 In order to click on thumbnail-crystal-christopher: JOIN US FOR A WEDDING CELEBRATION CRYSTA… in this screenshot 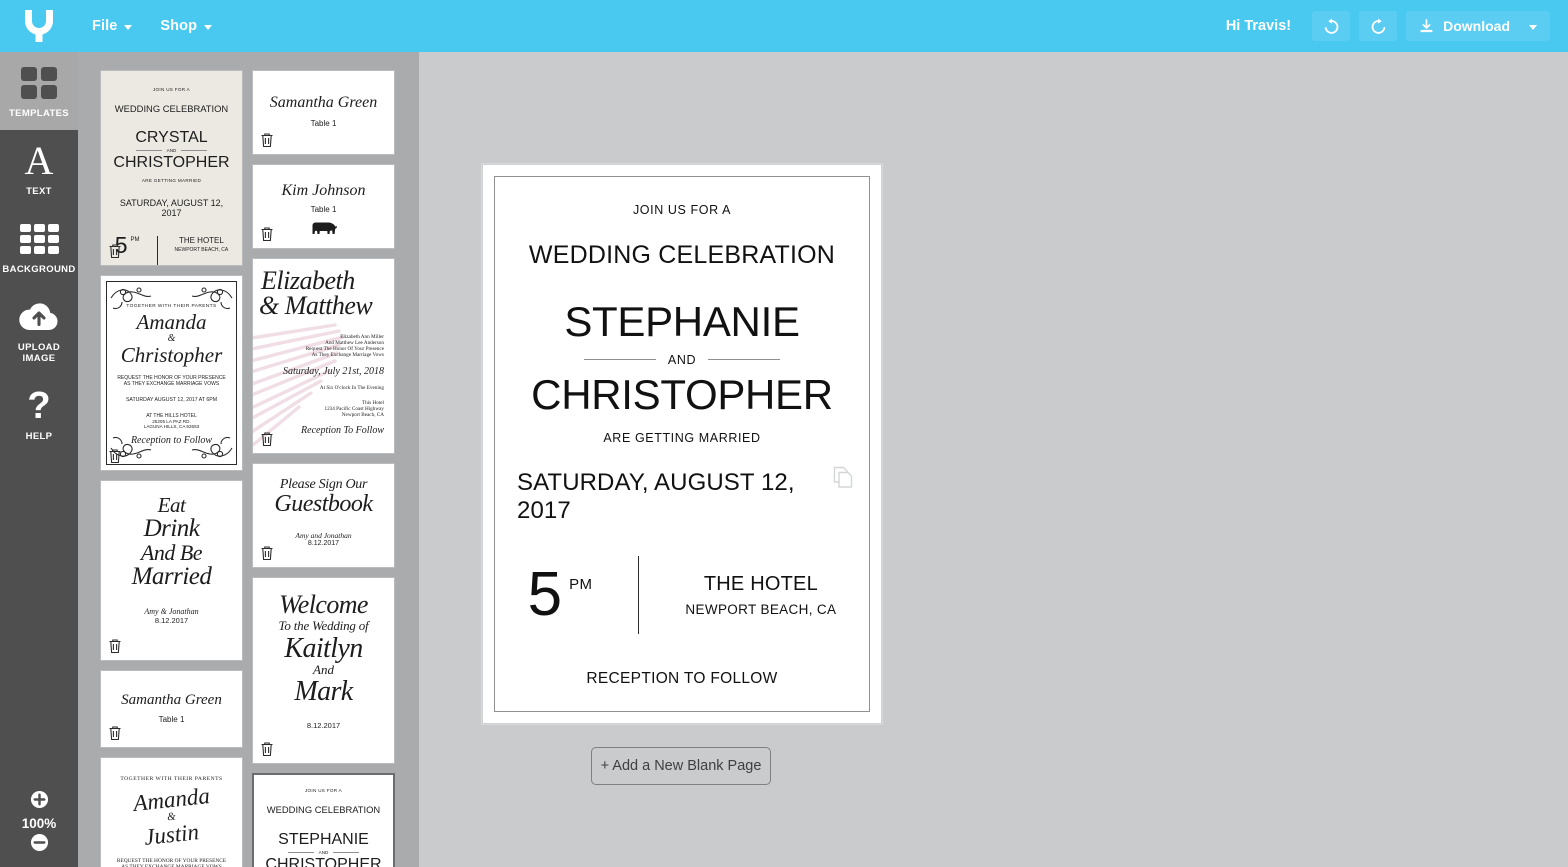, I will do `click(171, 168)`.